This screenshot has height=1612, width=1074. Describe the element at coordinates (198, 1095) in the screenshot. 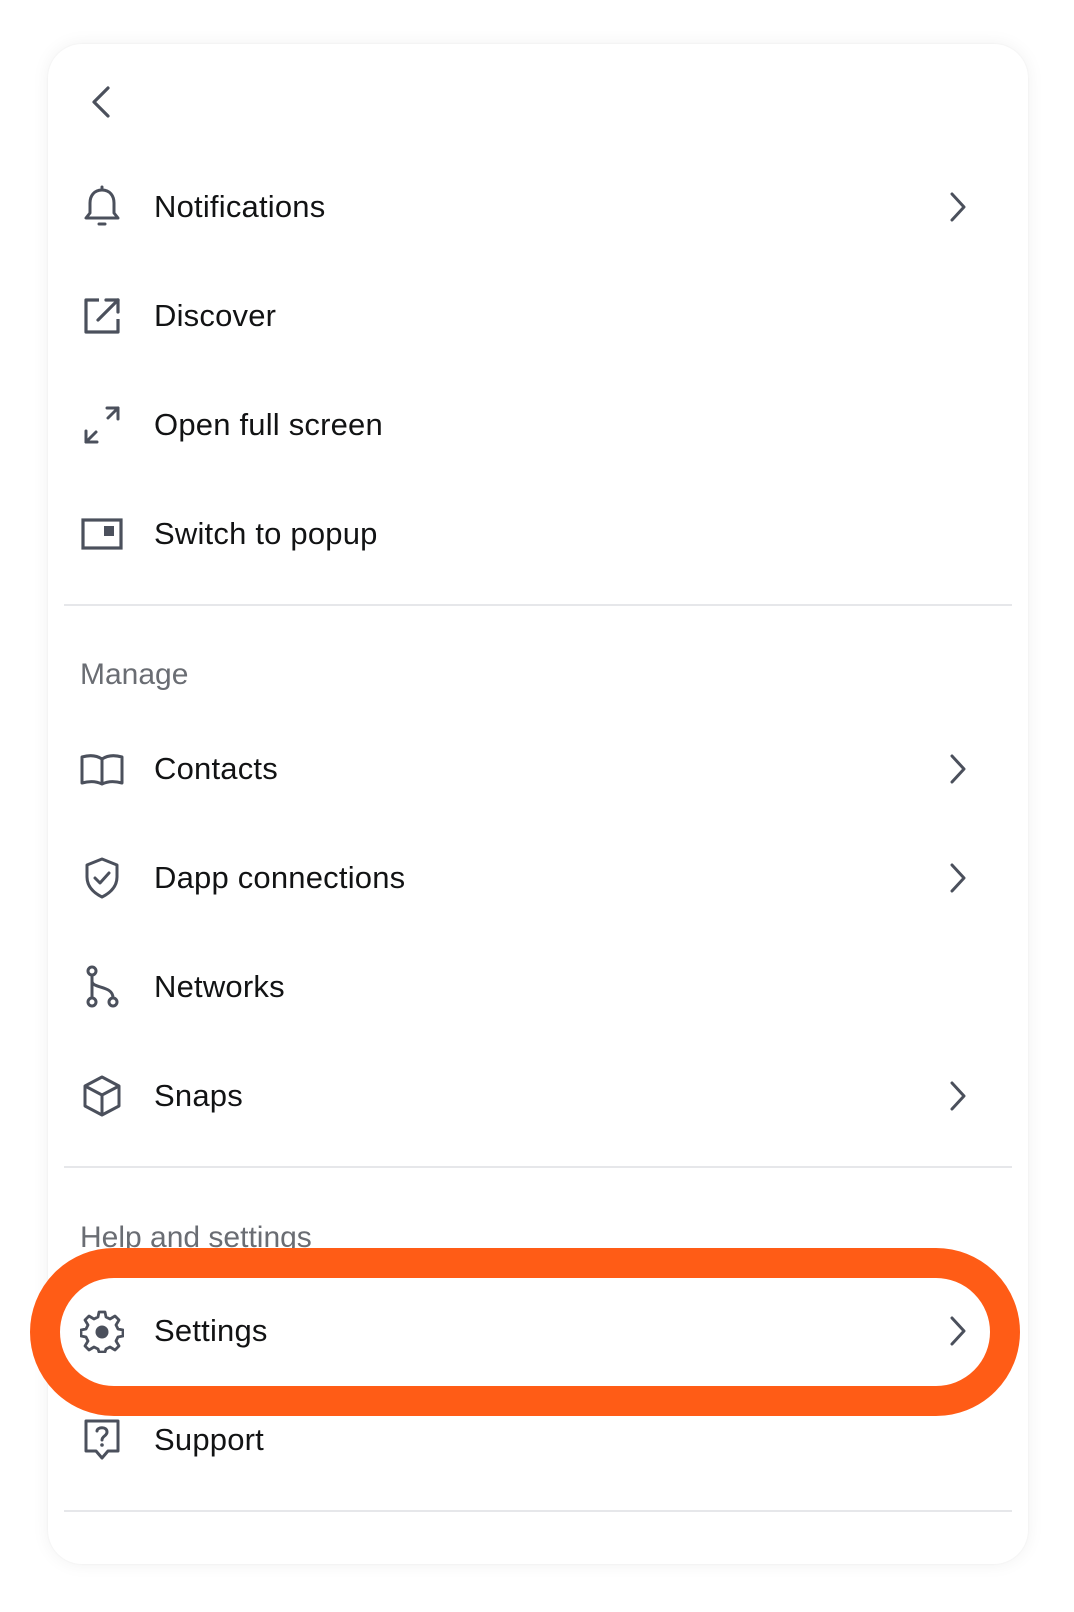

I see `menu-item-label: Snaps` at that location.